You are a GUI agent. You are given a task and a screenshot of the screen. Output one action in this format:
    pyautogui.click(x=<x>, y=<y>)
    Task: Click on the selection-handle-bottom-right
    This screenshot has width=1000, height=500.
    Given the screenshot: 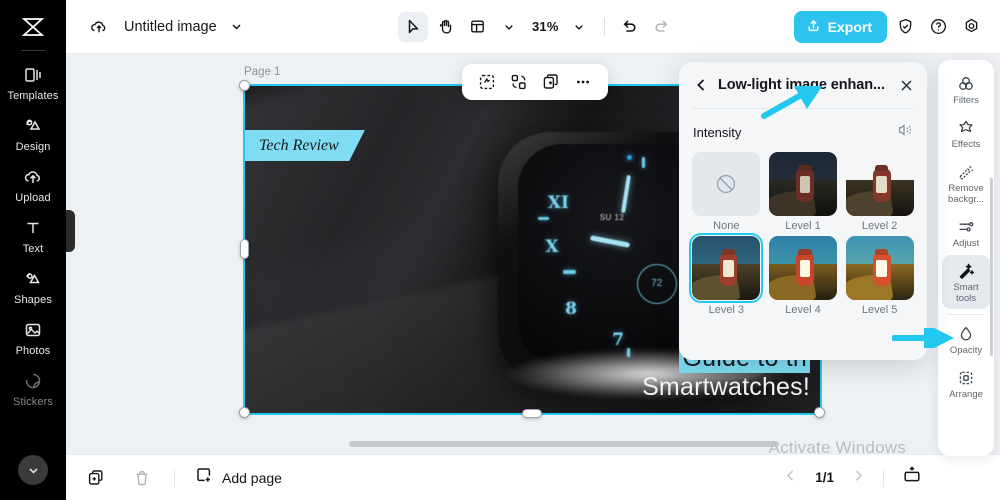 What is the action you would take?
    pyautogui.click(x=819, y=412)
    